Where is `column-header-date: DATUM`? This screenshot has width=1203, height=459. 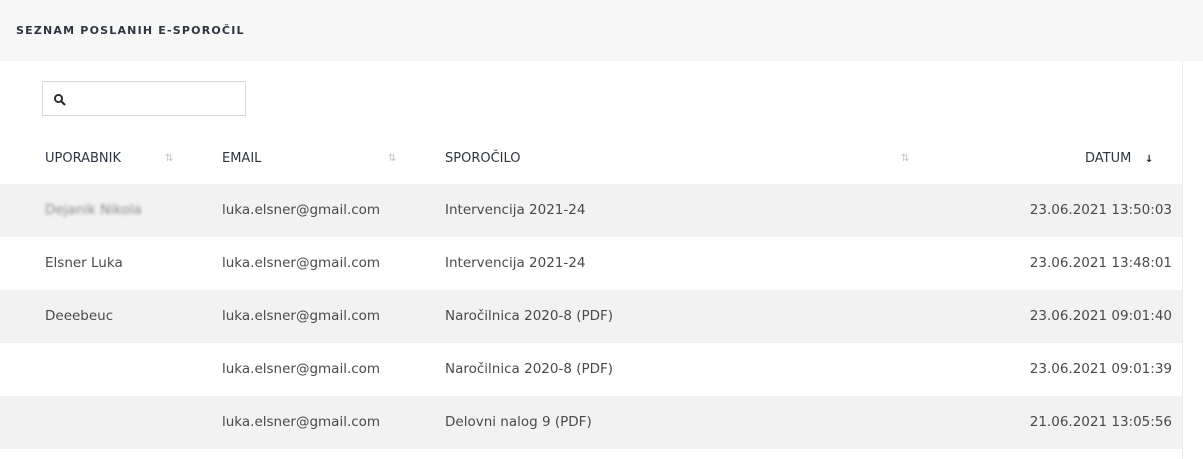
column-header-date: DATUM is located at coordinates (1108, 162).